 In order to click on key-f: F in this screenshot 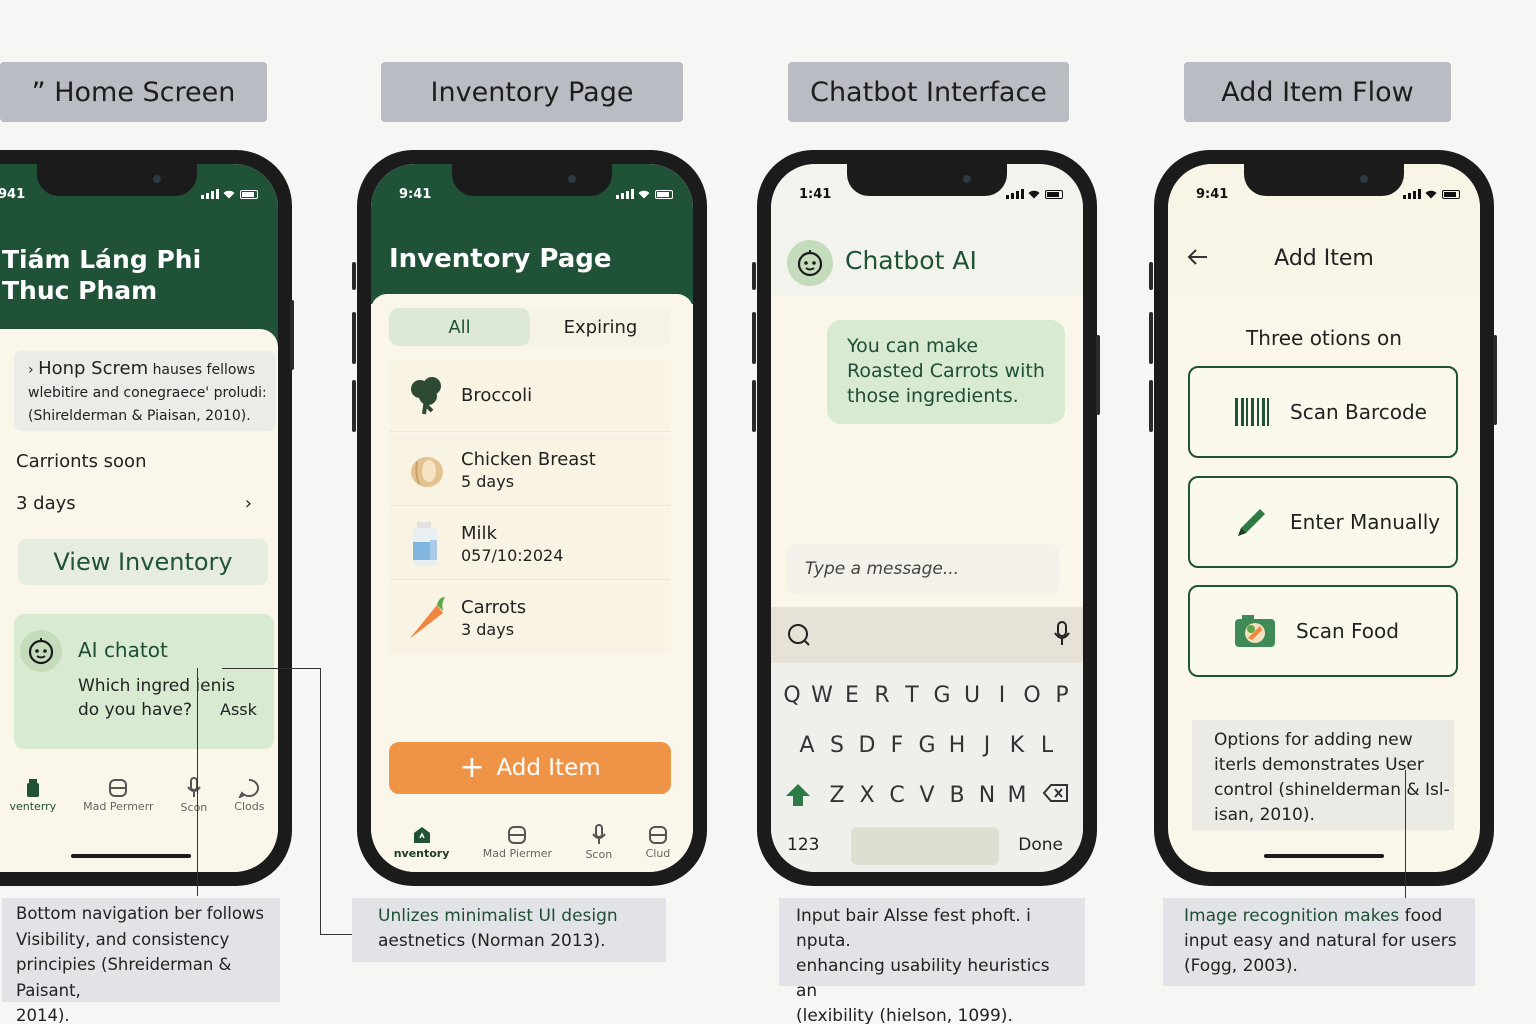, I will do `click(897, 745)`.